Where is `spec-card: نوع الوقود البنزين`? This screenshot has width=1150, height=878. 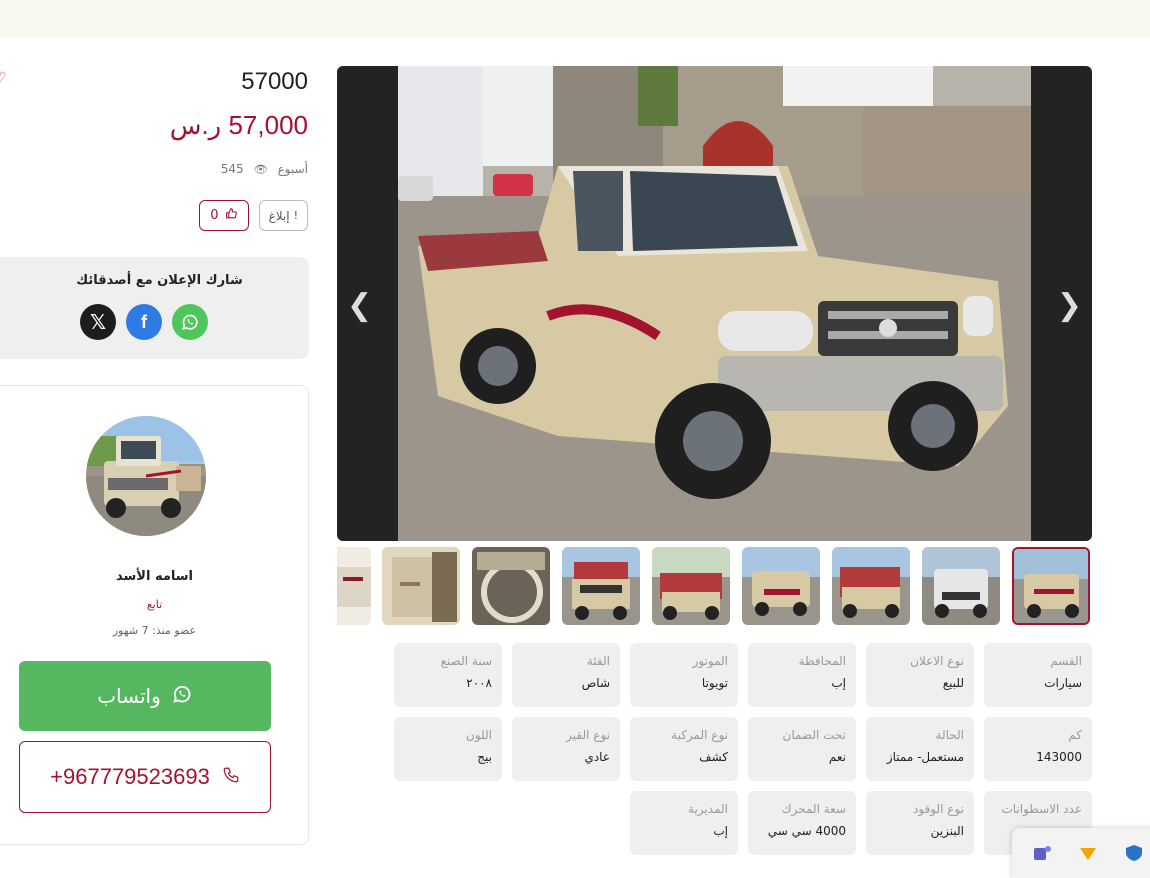 spec-card: نوع الوقود البنزين is located at coordinates (920, 823).